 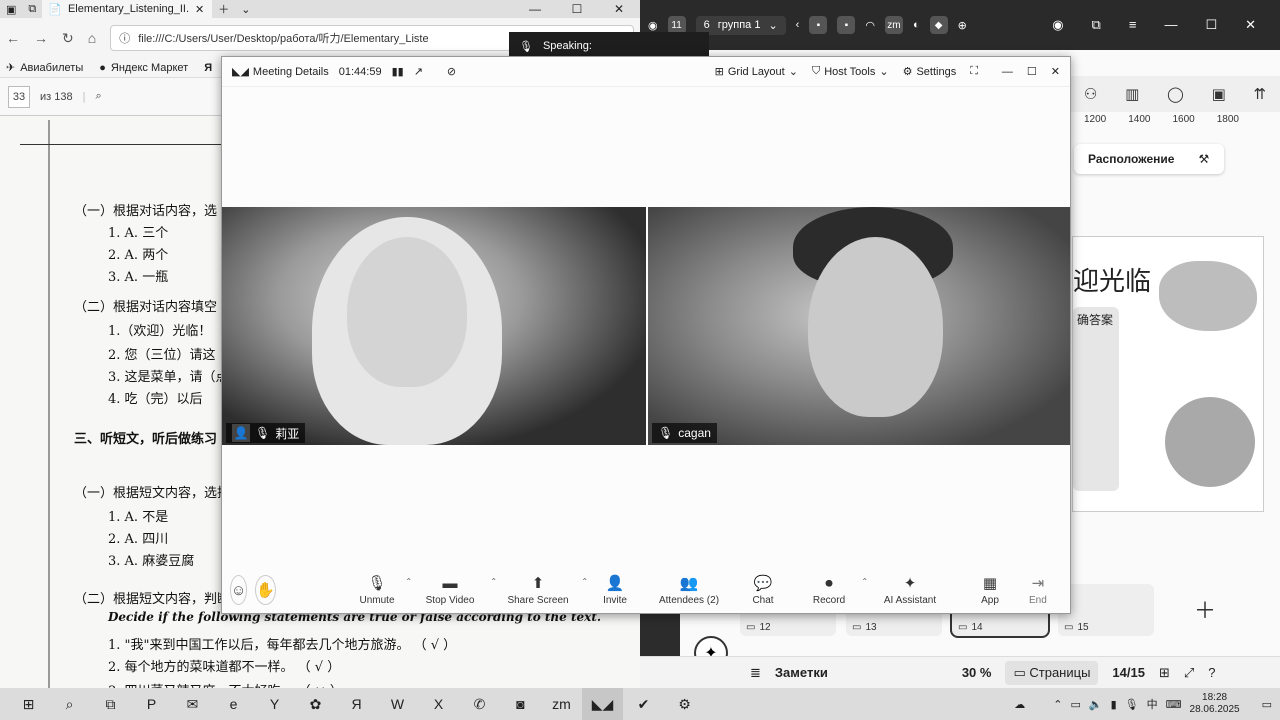 What do you see at coordinates (1205, 609) in the screenshot?
I see `add-slide-button: ＋` at bounding box center [1205, 609].